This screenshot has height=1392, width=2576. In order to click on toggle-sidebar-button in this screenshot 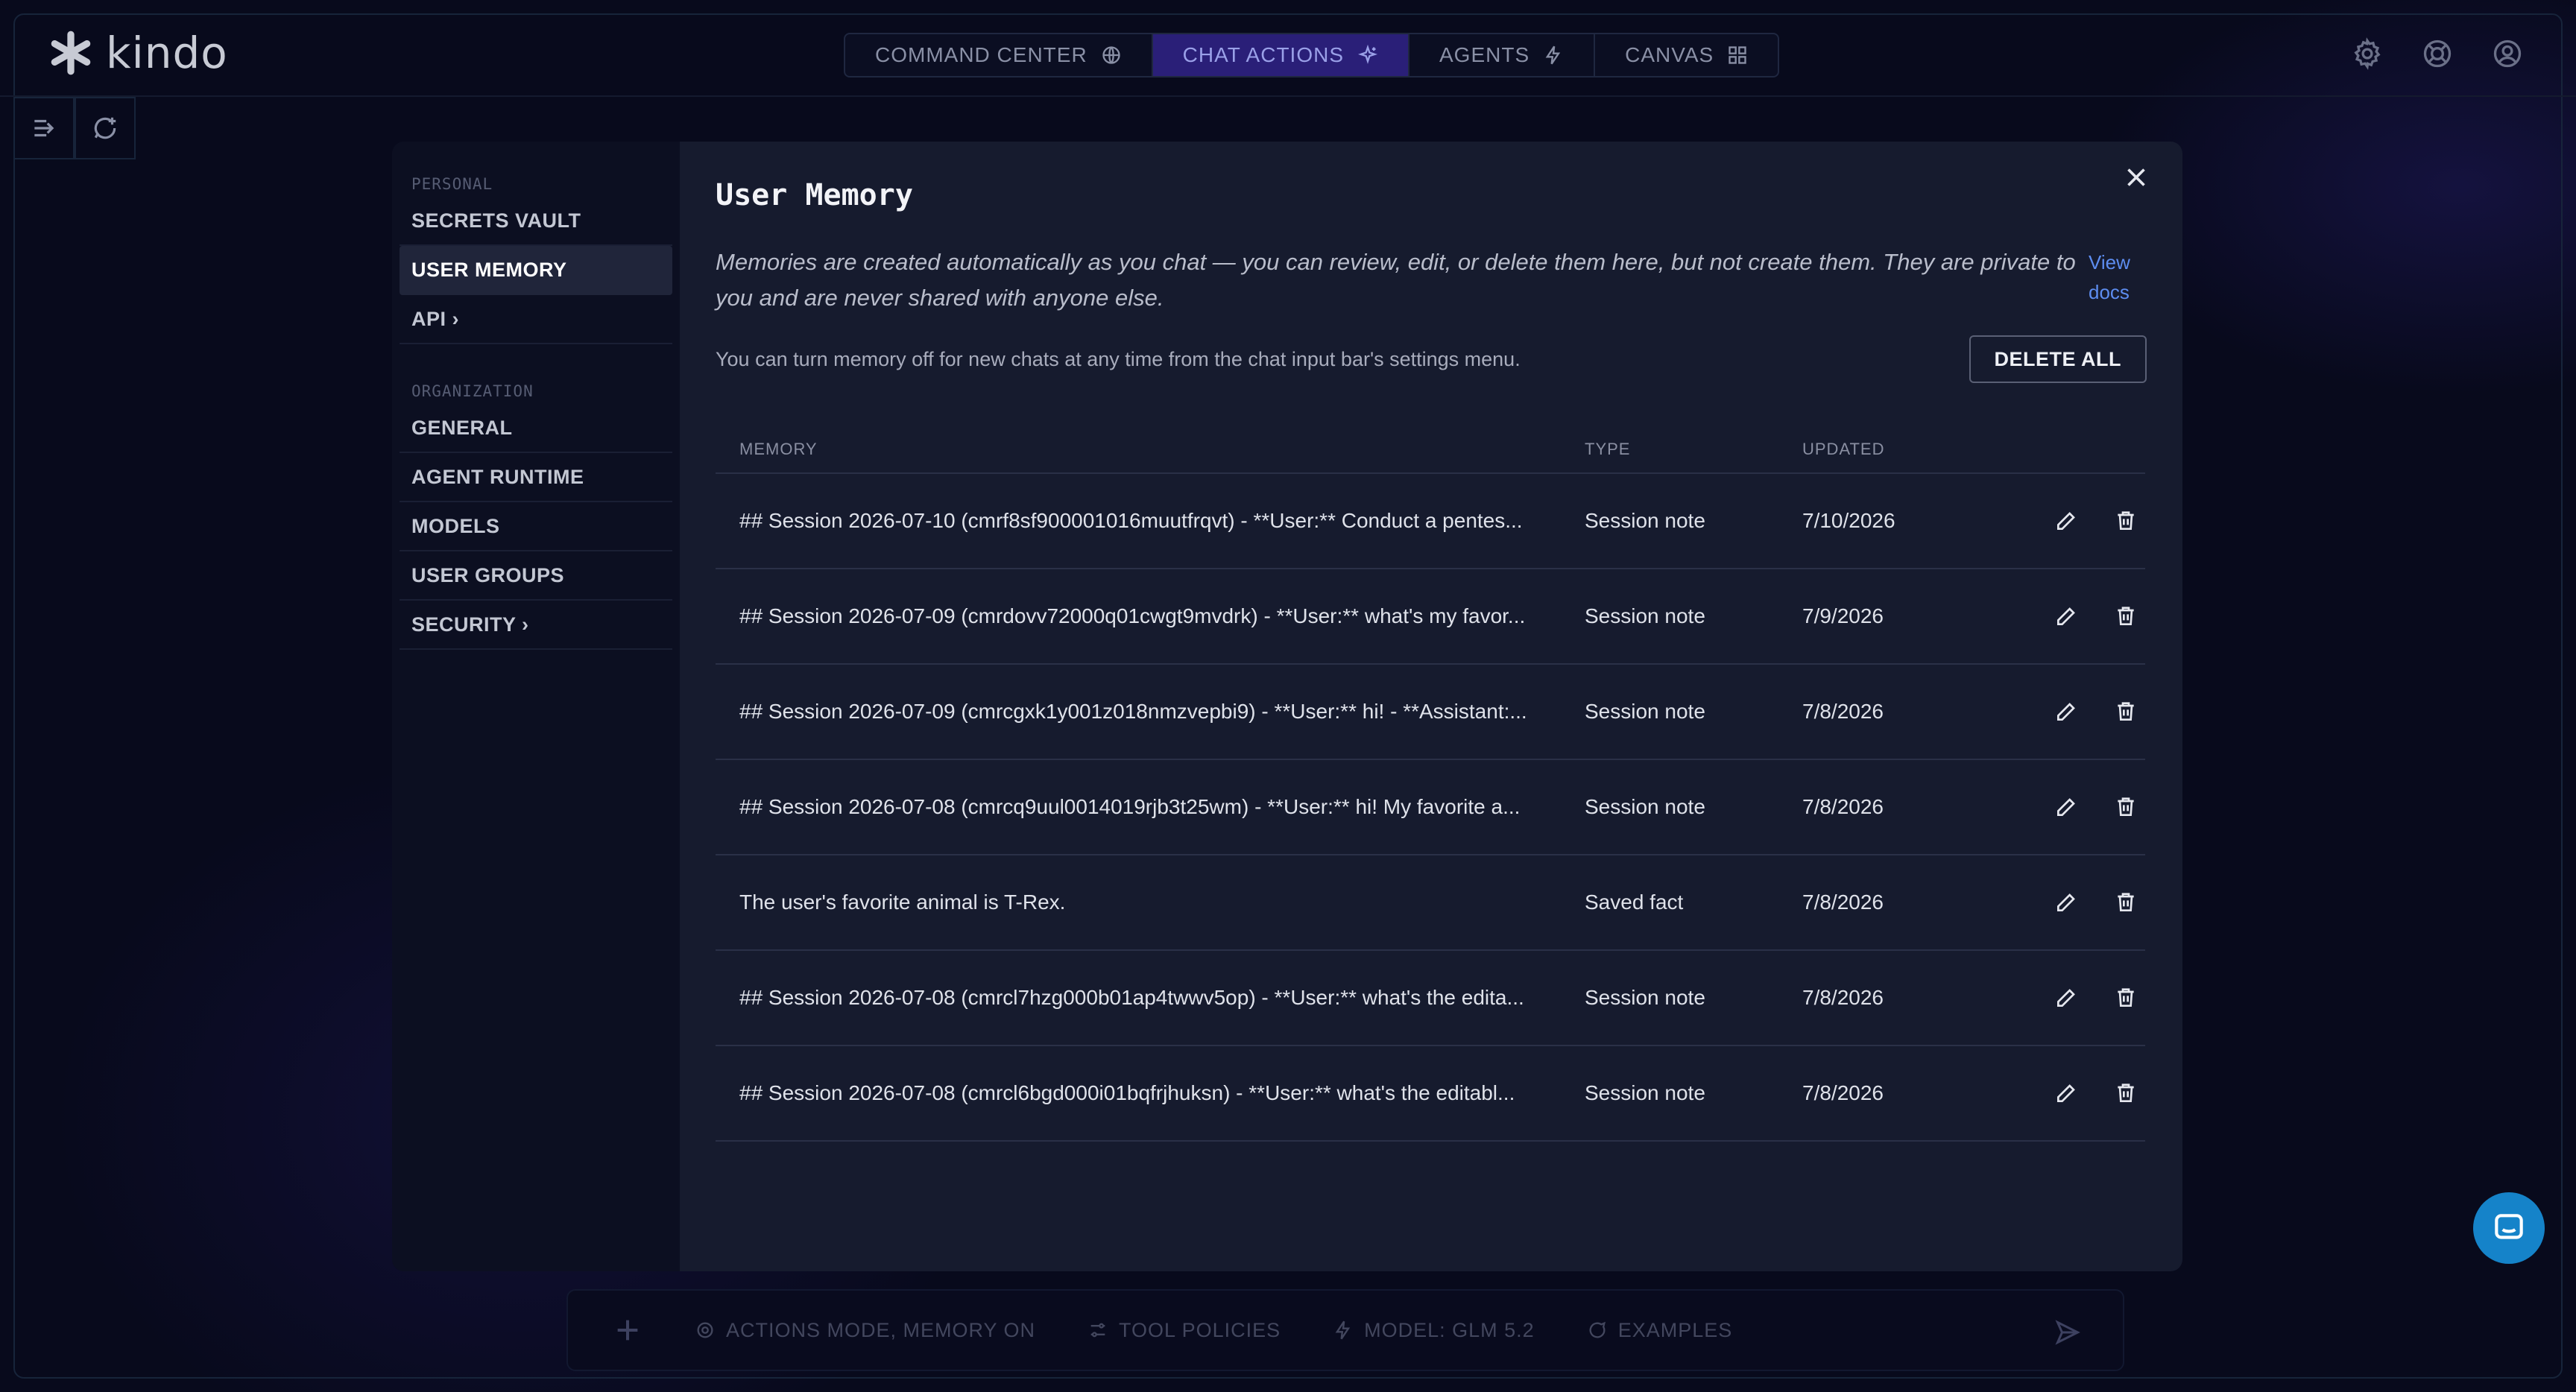, I will do `click(44, 128)`.